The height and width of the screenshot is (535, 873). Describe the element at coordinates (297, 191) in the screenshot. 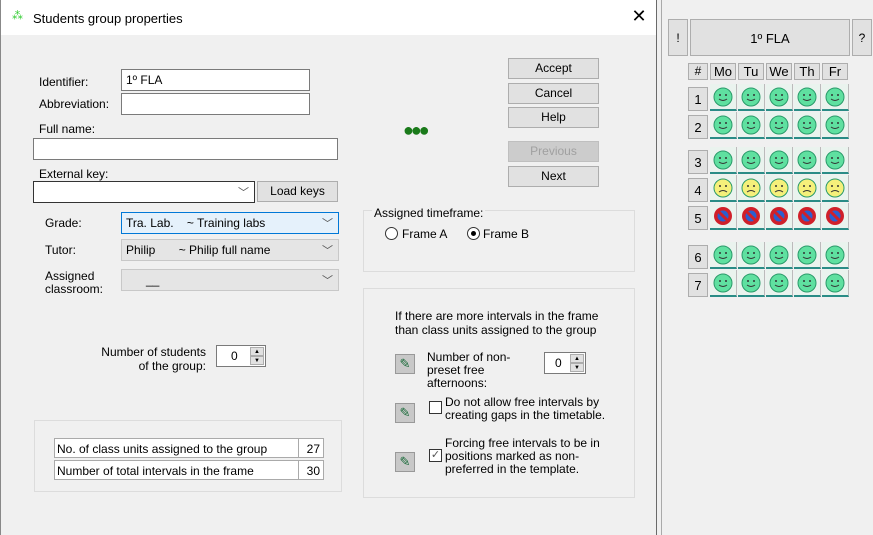

I see `load-keys-button: Load keys` at that location.